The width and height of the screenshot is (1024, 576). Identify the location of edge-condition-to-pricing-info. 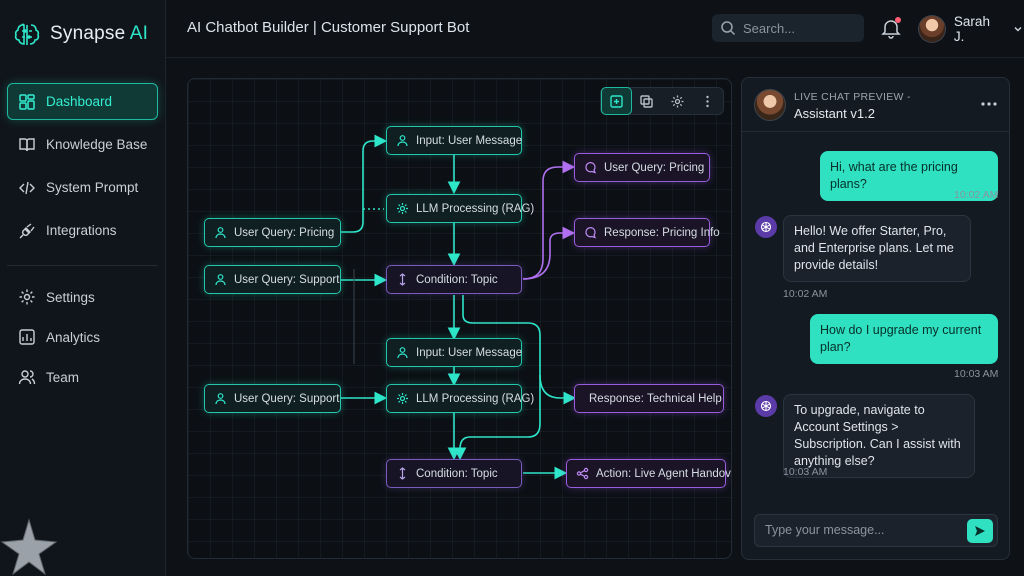
(549, 253).